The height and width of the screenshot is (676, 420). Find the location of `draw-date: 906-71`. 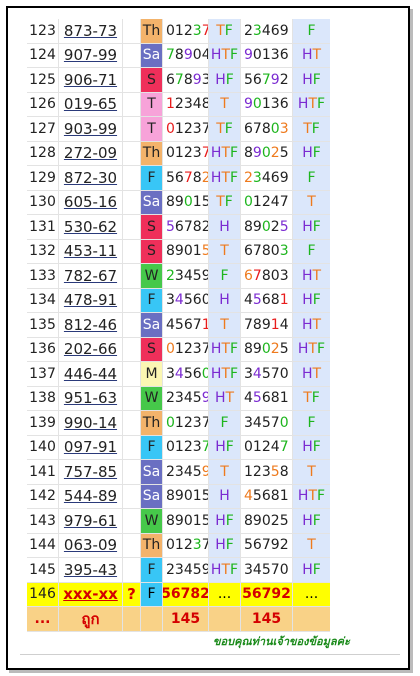

draw-date: 906-71 is located at coordinates (91, 80).